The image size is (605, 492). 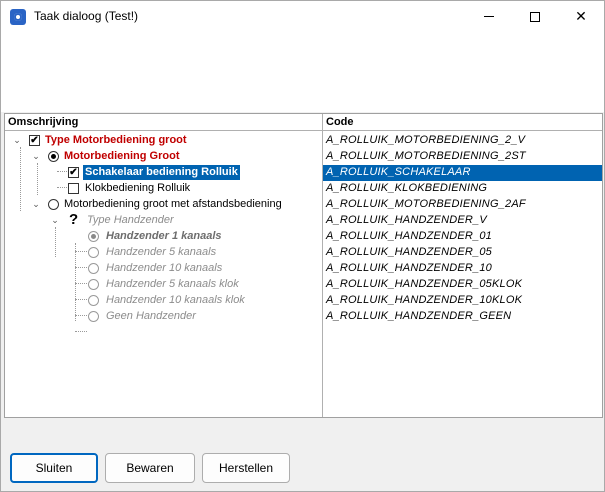 What do you see at coordinates (86, 16) in the screenshot?
I see `window-title: Taak dialoog (Test!)` at bounding box center [86, 16].